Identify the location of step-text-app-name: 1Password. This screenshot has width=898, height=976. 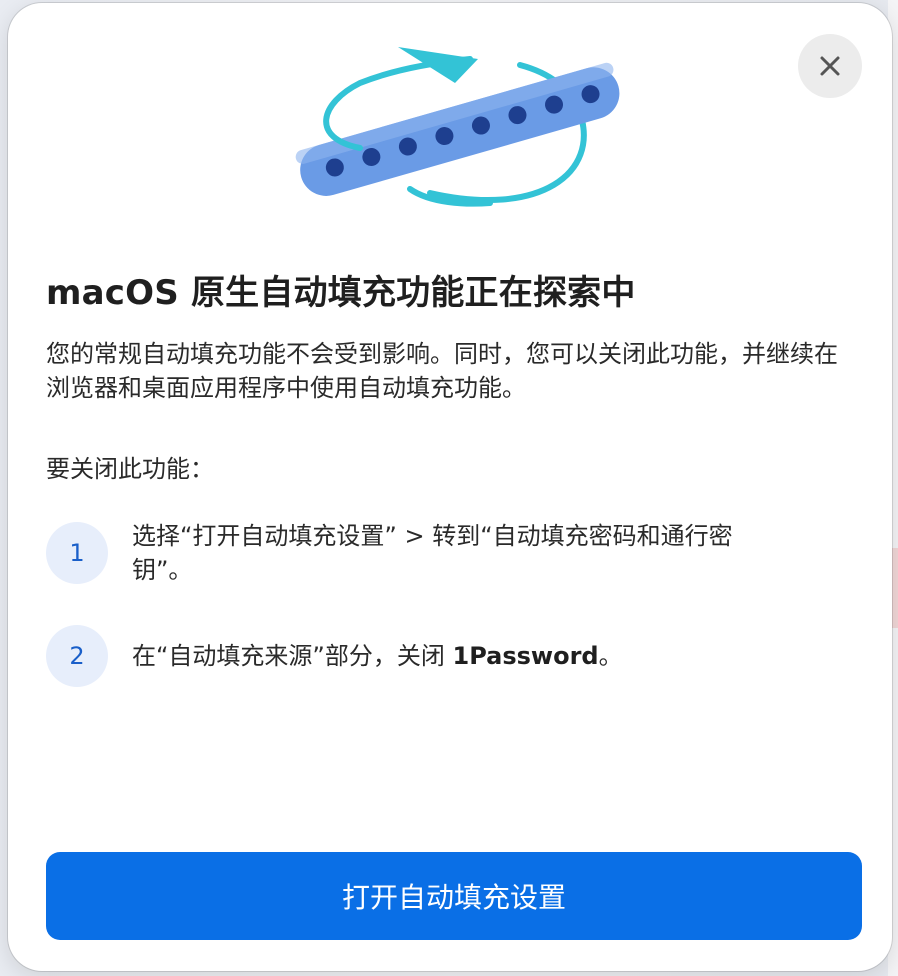
(525, 656).